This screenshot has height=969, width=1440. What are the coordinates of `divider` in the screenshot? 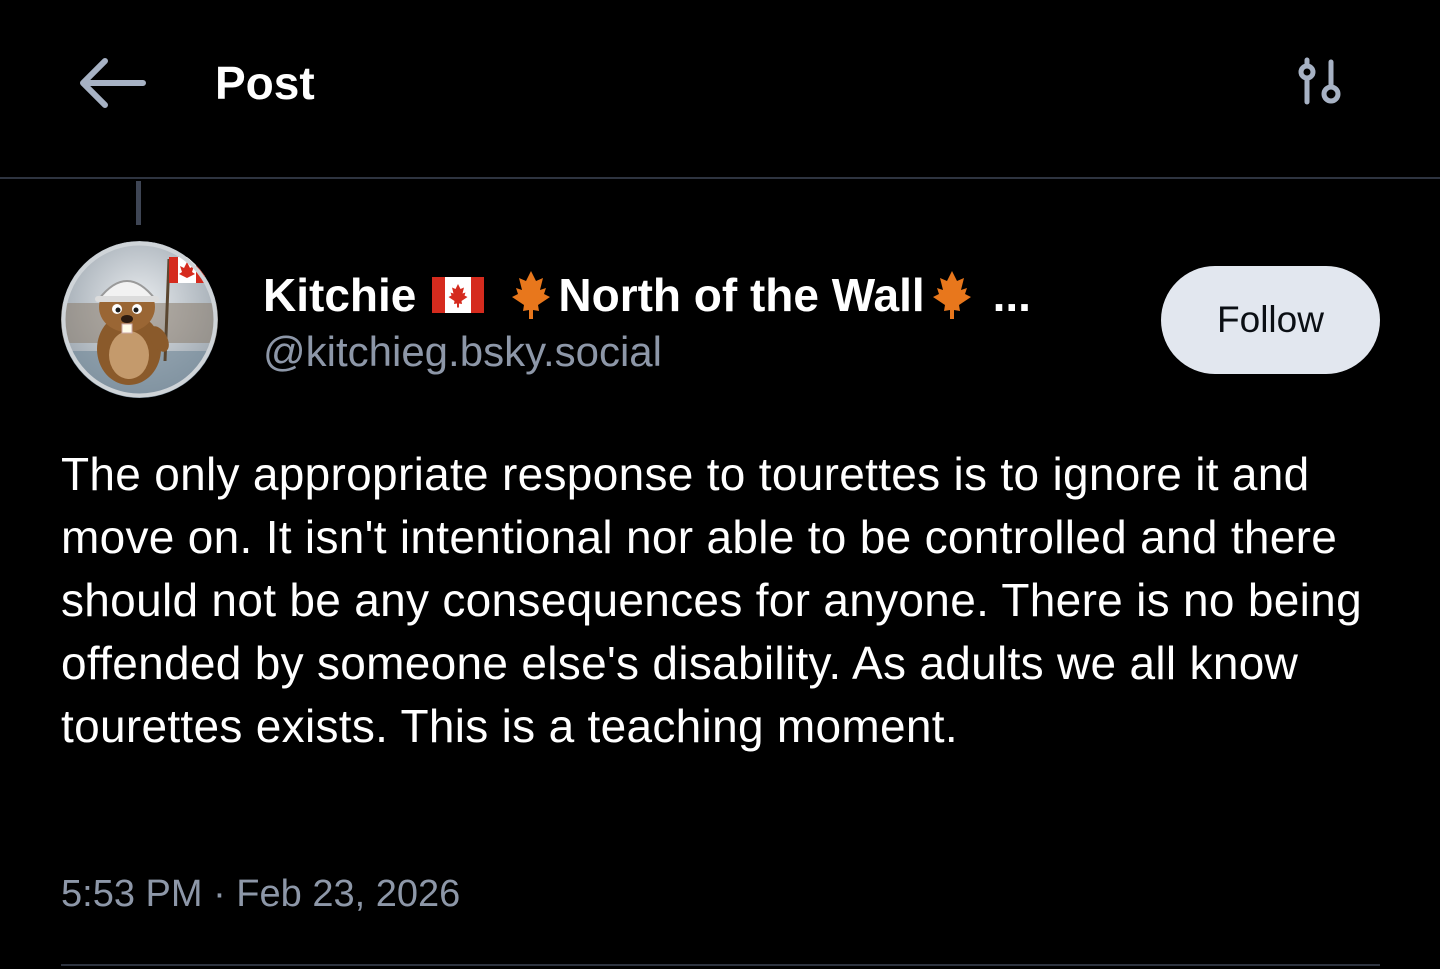 It's located at (720, 965).